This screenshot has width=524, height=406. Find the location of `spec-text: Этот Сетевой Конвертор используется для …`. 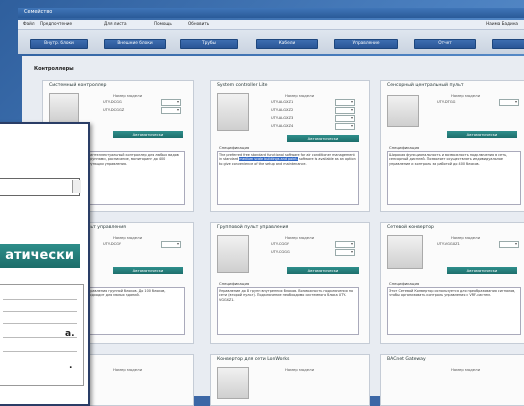

spec-text: Этот Сетевой Конвертор используется для … is located at coordinates (454, 311).